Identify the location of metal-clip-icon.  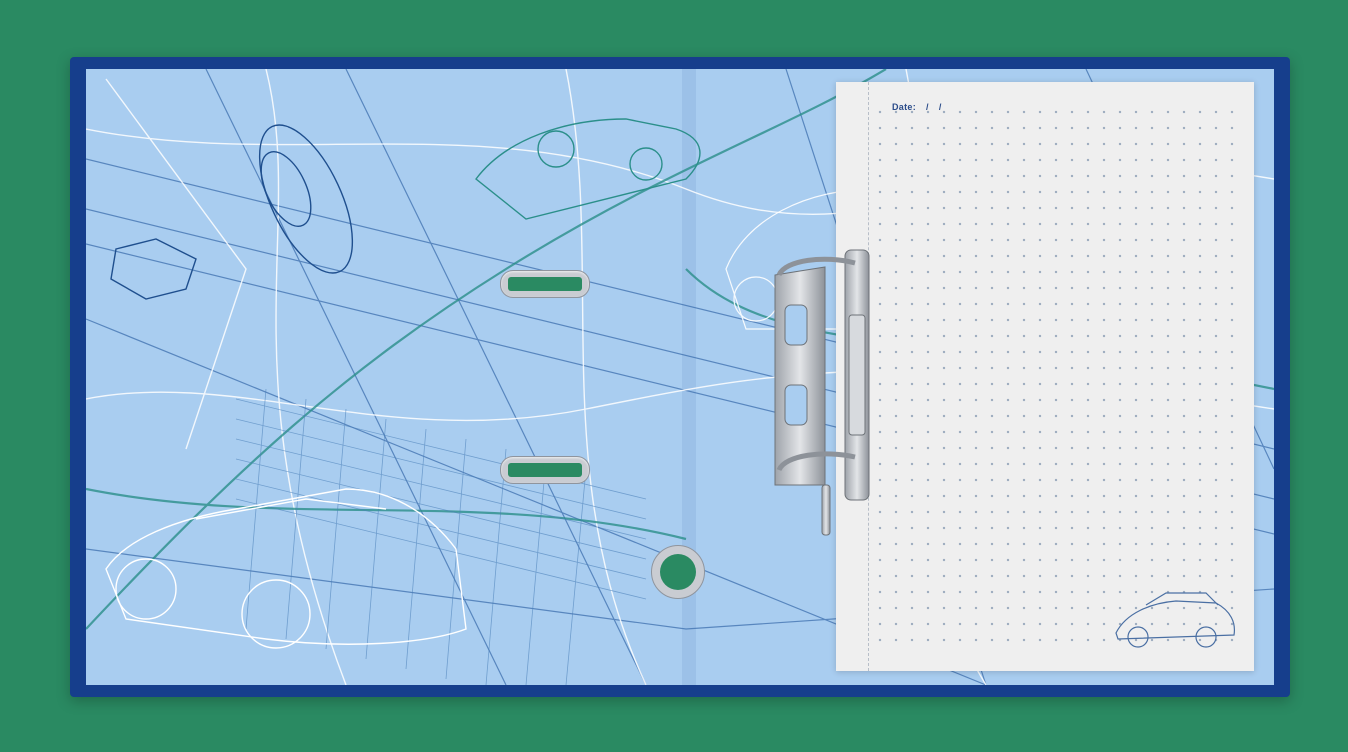
(822, 392).